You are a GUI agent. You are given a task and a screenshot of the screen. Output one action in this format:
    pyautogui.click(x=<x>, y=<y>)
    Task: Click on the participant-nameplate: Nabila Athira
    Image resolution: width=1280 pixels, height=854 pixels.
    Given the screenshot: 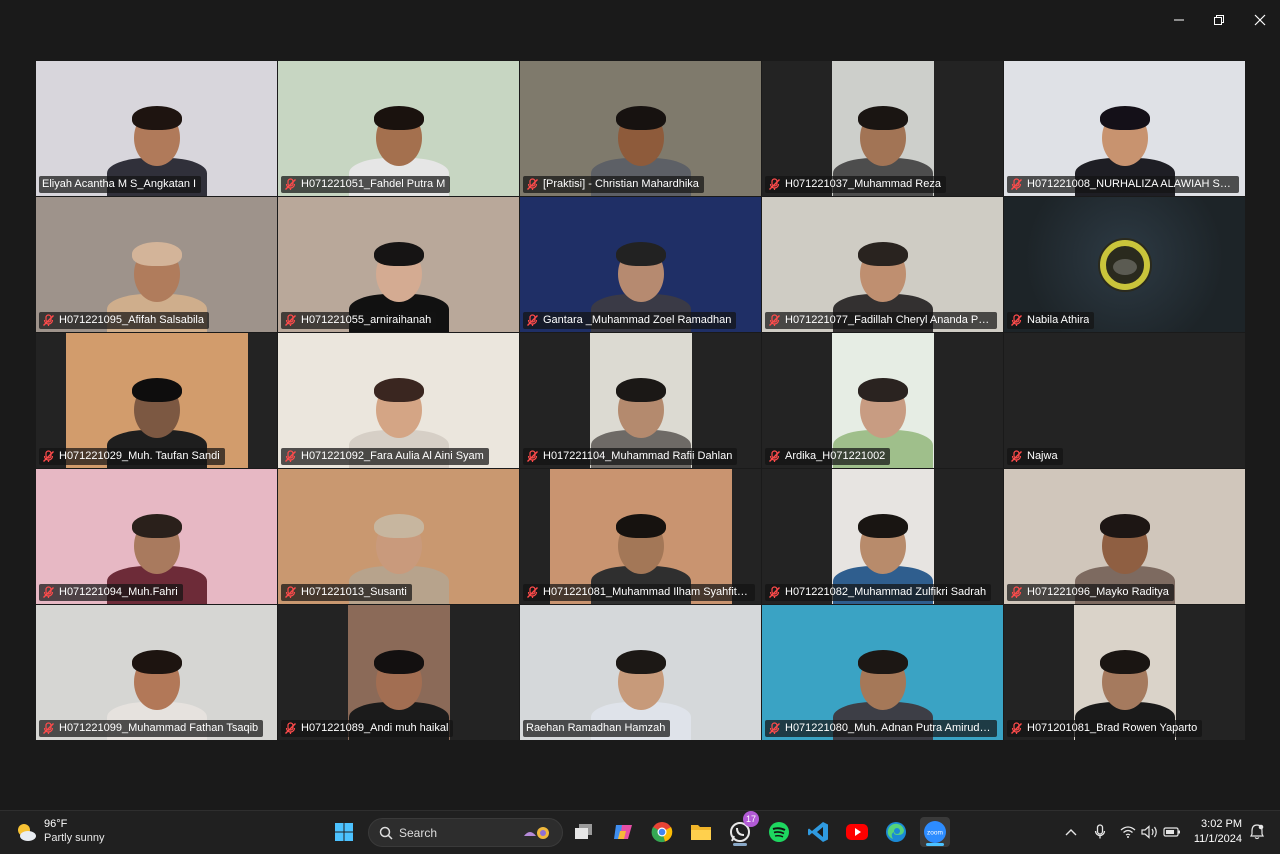 What is the action you would take?
    pyautogui.click(x=1051, y=320)
    